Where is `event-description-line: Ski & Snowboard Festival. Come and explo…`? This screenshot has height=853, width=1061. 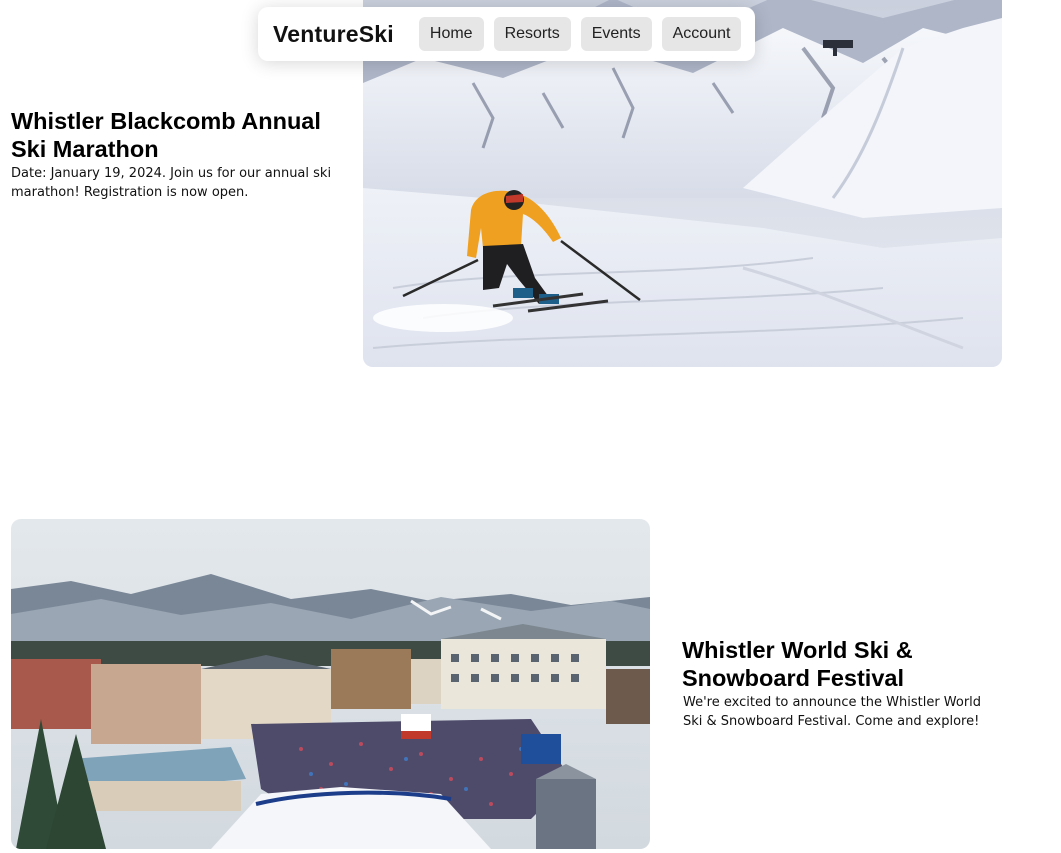
event-description-line: Ski & Snowboard Festival. Come and explo… is located at coordinates (831, 721).